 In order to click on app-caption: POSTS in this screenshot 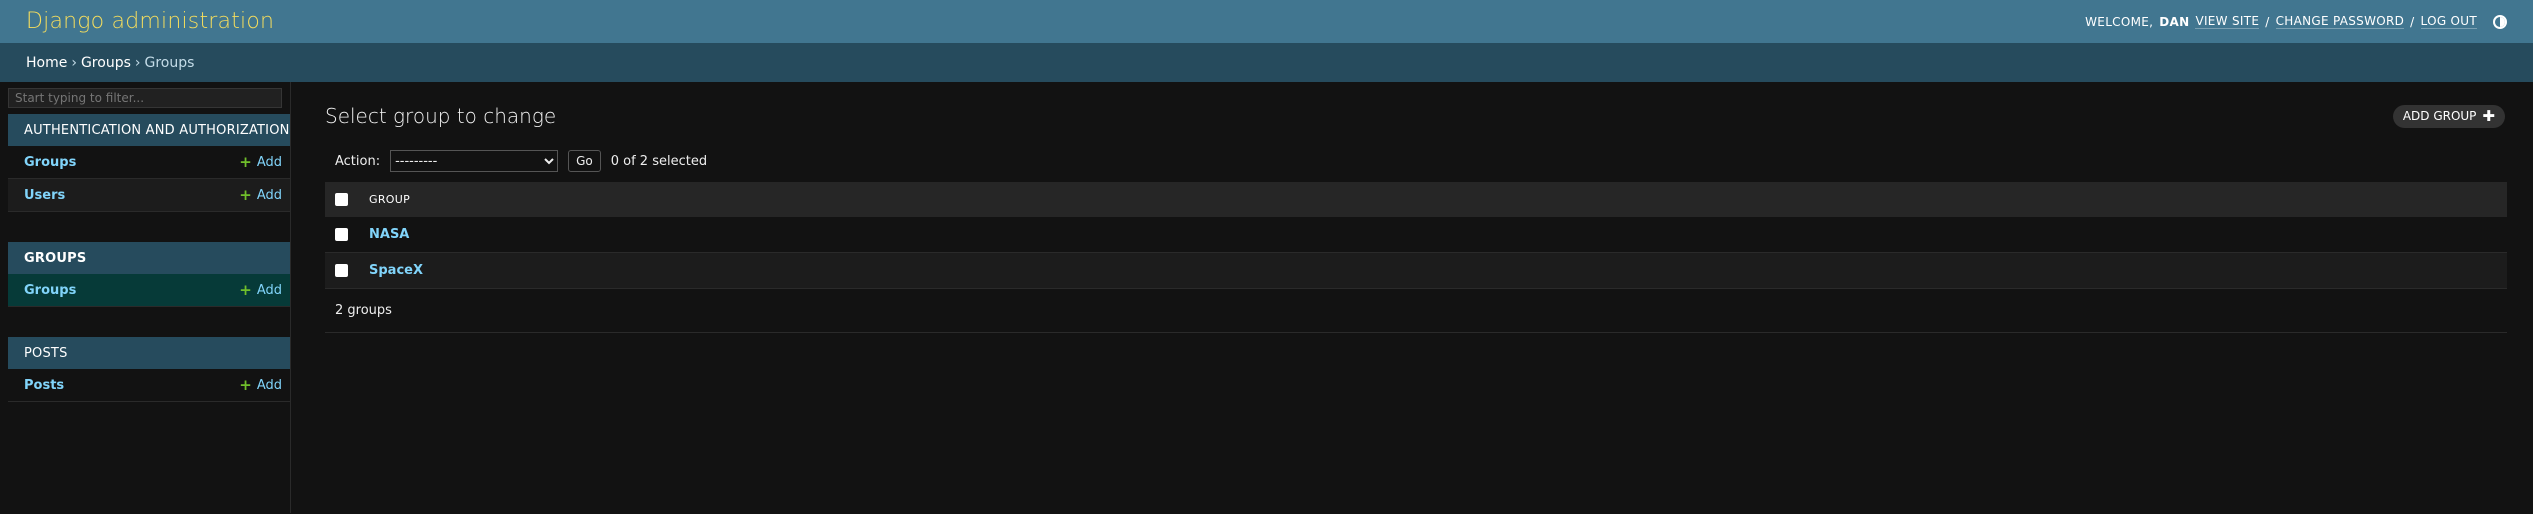, I will do `click(149, 353)`.